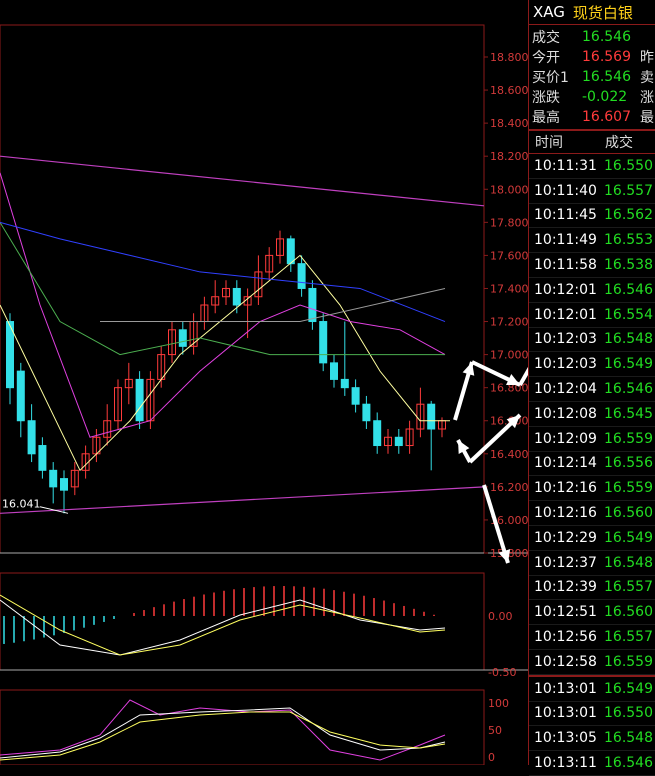 Image resolution: width=655 pixels, height=776 pixels. Describe the element at coordinates (628, 165) in the screenshot. I see `trade-price: 16.550` at that location.